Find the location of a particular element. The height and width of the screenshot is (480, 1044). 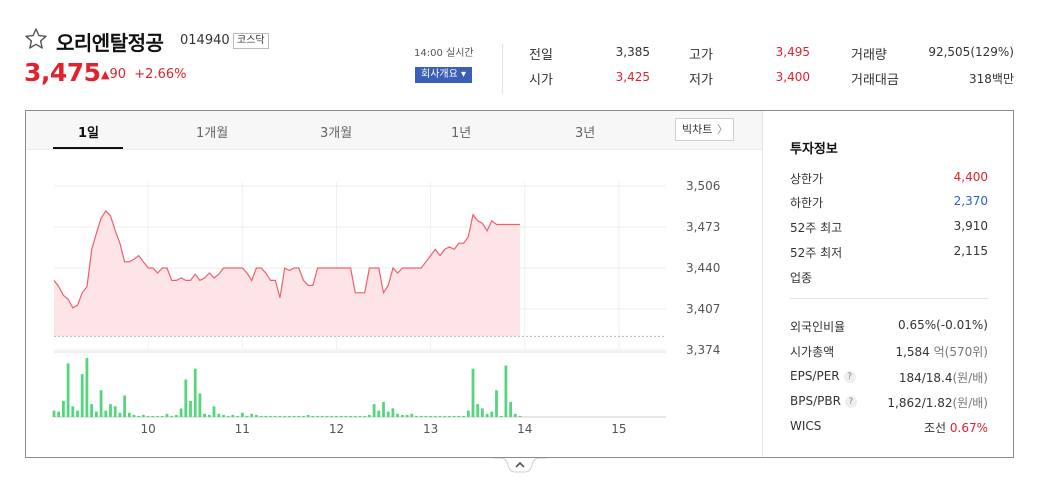

eps-per-number: 184/18.4 is located at coordinates (925, 378).